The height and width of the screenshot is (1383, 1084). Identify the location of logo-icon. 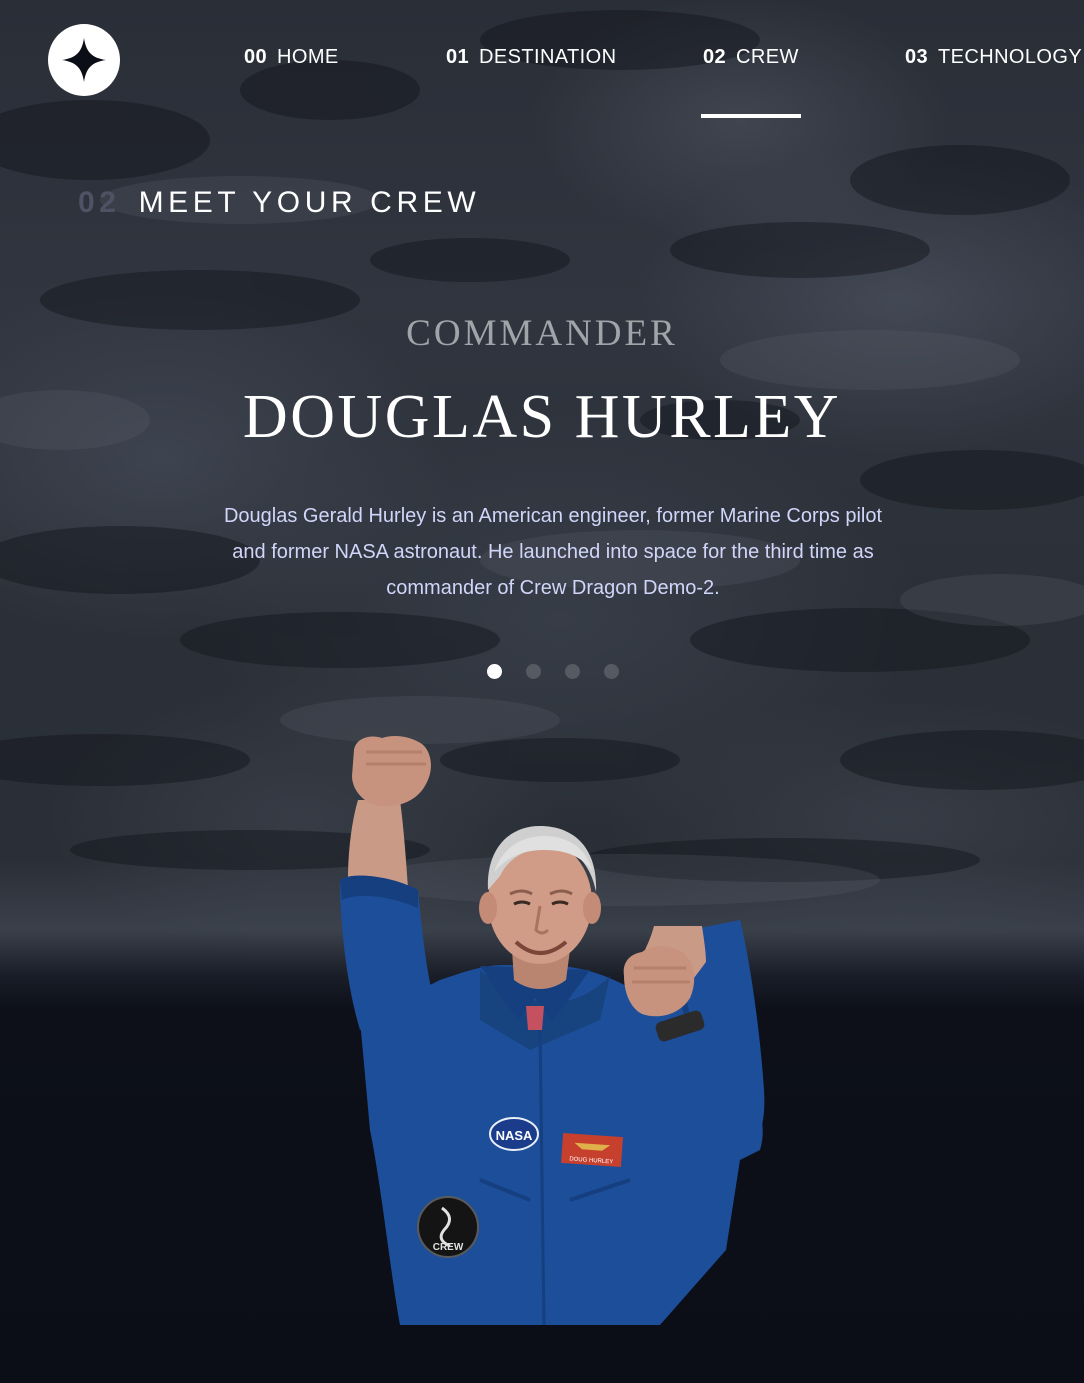
(84, 60).